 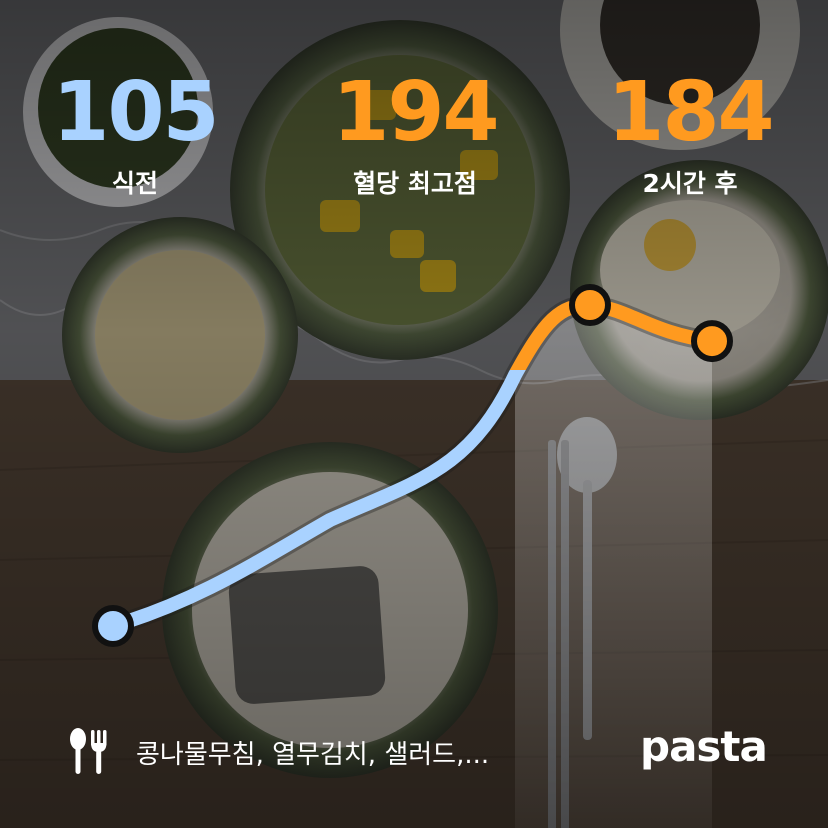 What do you see at coordinates (415, 183) in the screenshot?
I see `peak-label: 혈당 최고점` at bounding box center [415, 183].